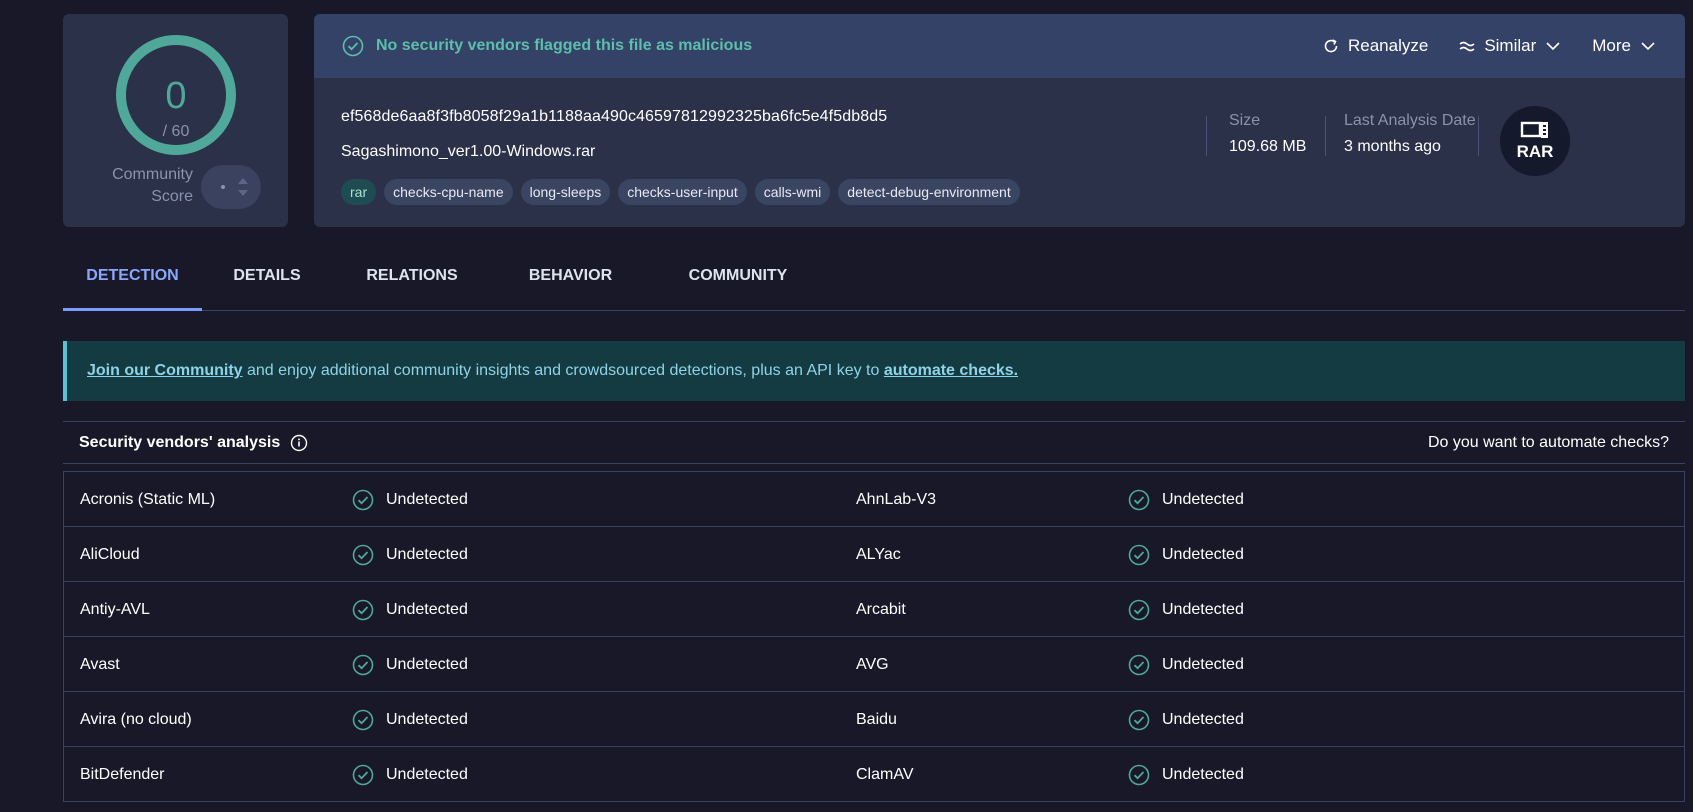 The width and height of the screenshot is (1693, 812). What do you see at coordinates (412, 283) in the screenshot?
I see `tab-relations: RELATIONS` at bounding box center [412, 283].